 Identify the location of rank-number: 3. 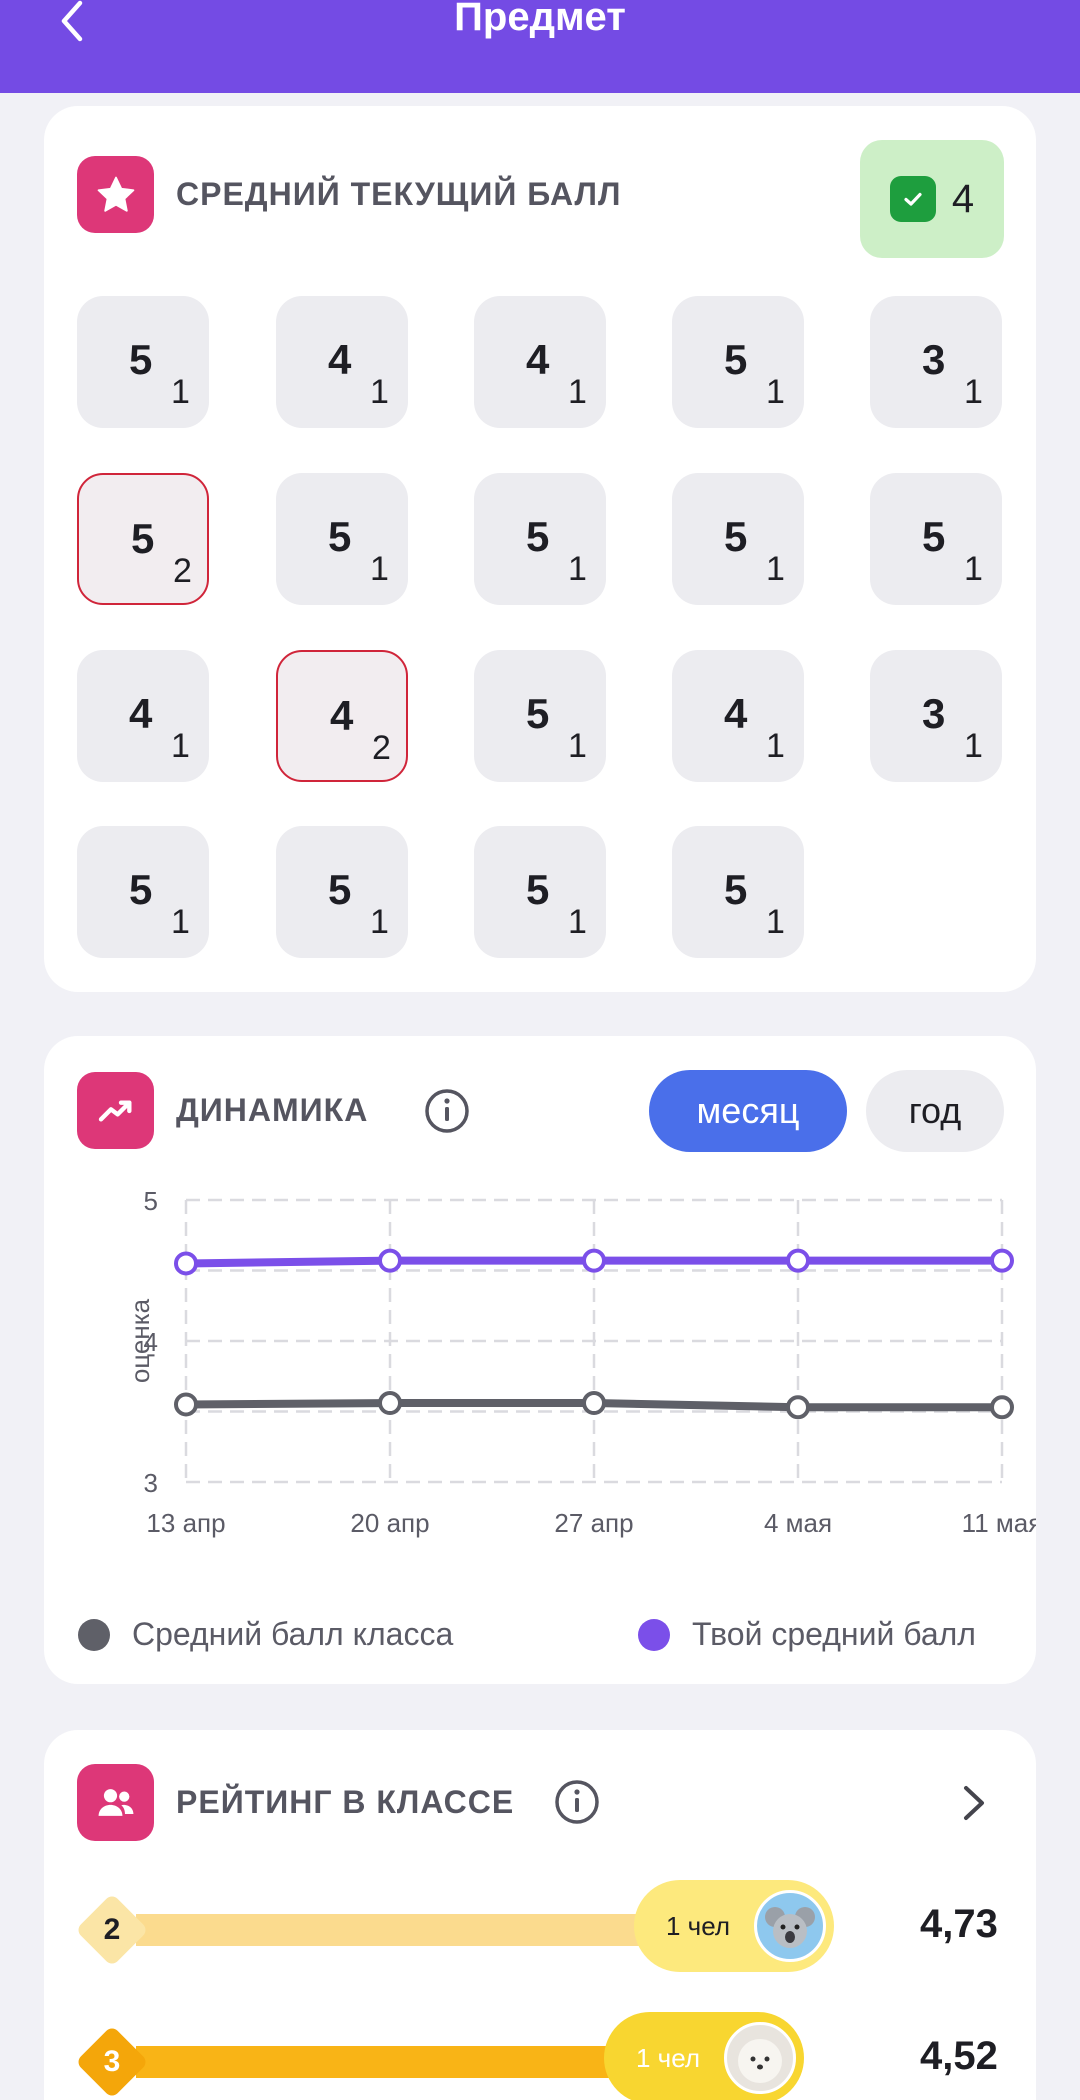
(112, 2061).